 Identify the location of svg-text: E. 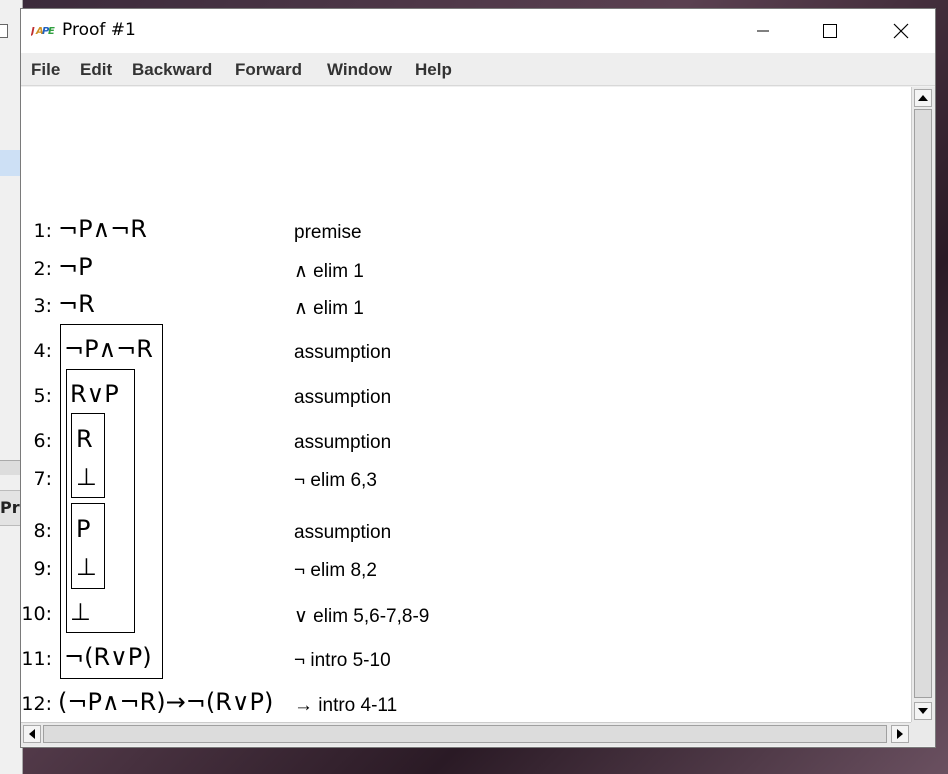
(51, 31).